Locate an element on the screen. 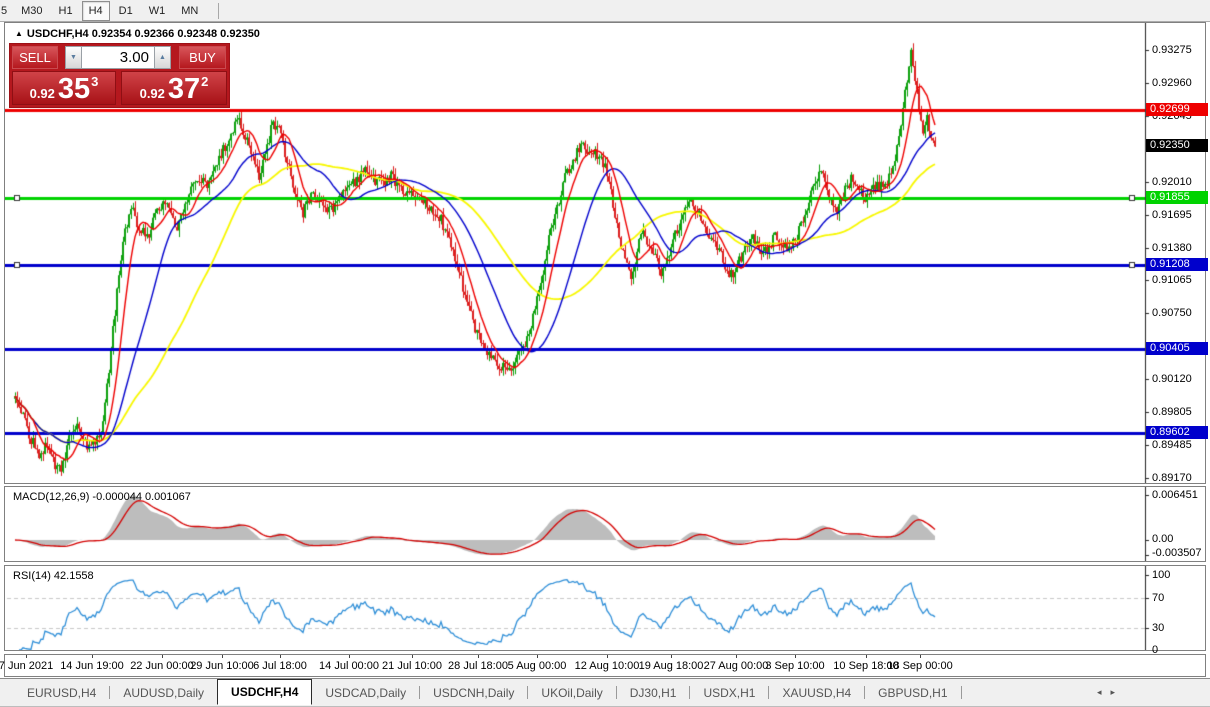  volume-decrease-button: ▼ is located at coordinates (73, 57).